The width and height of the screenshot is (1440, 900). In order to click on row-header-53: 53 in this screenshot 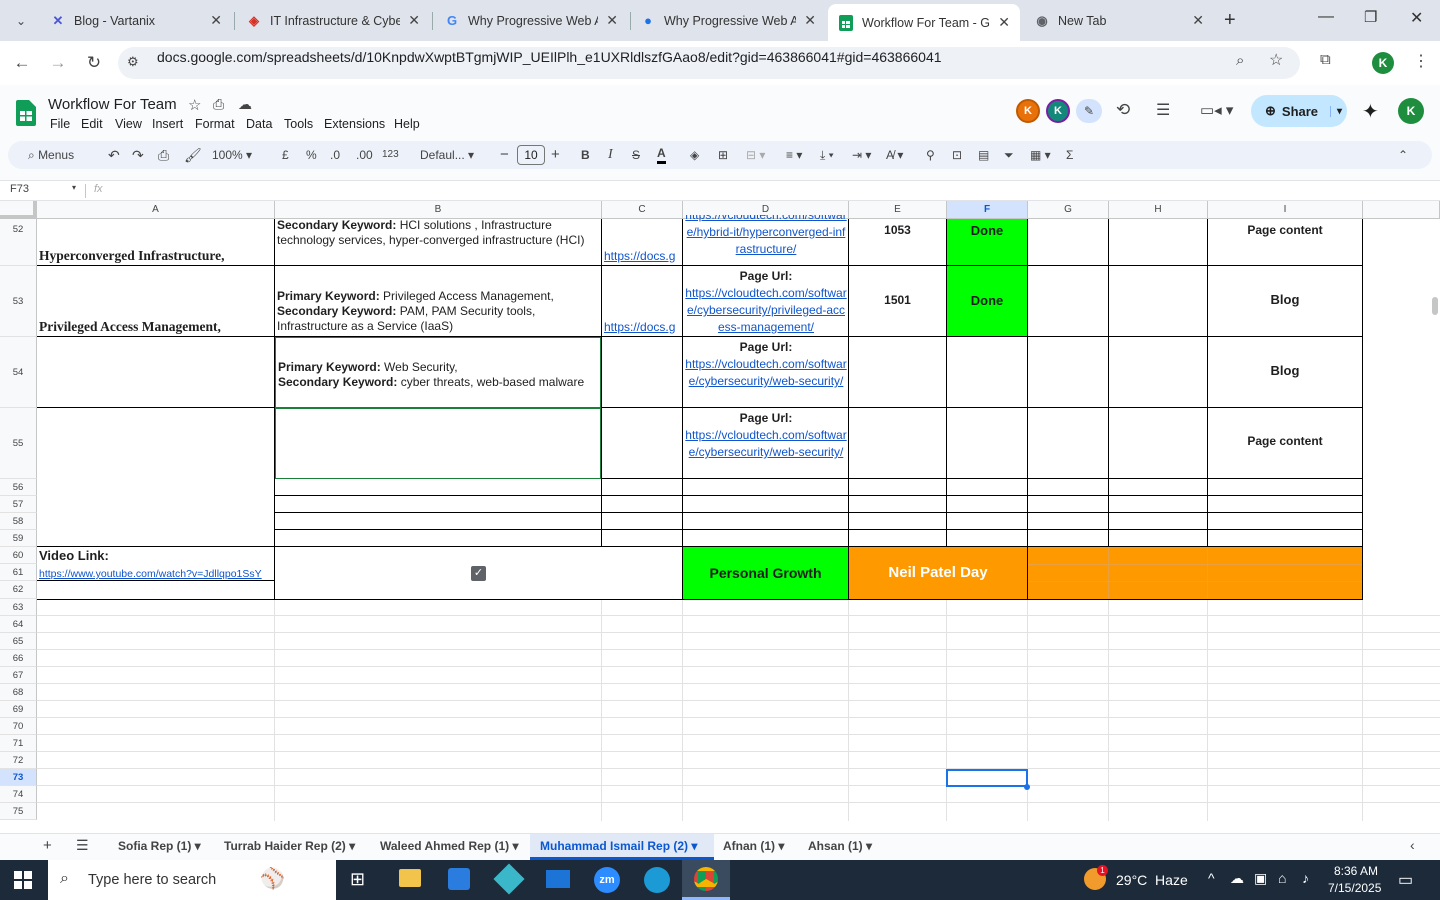, I will do `click(18, 301)`.